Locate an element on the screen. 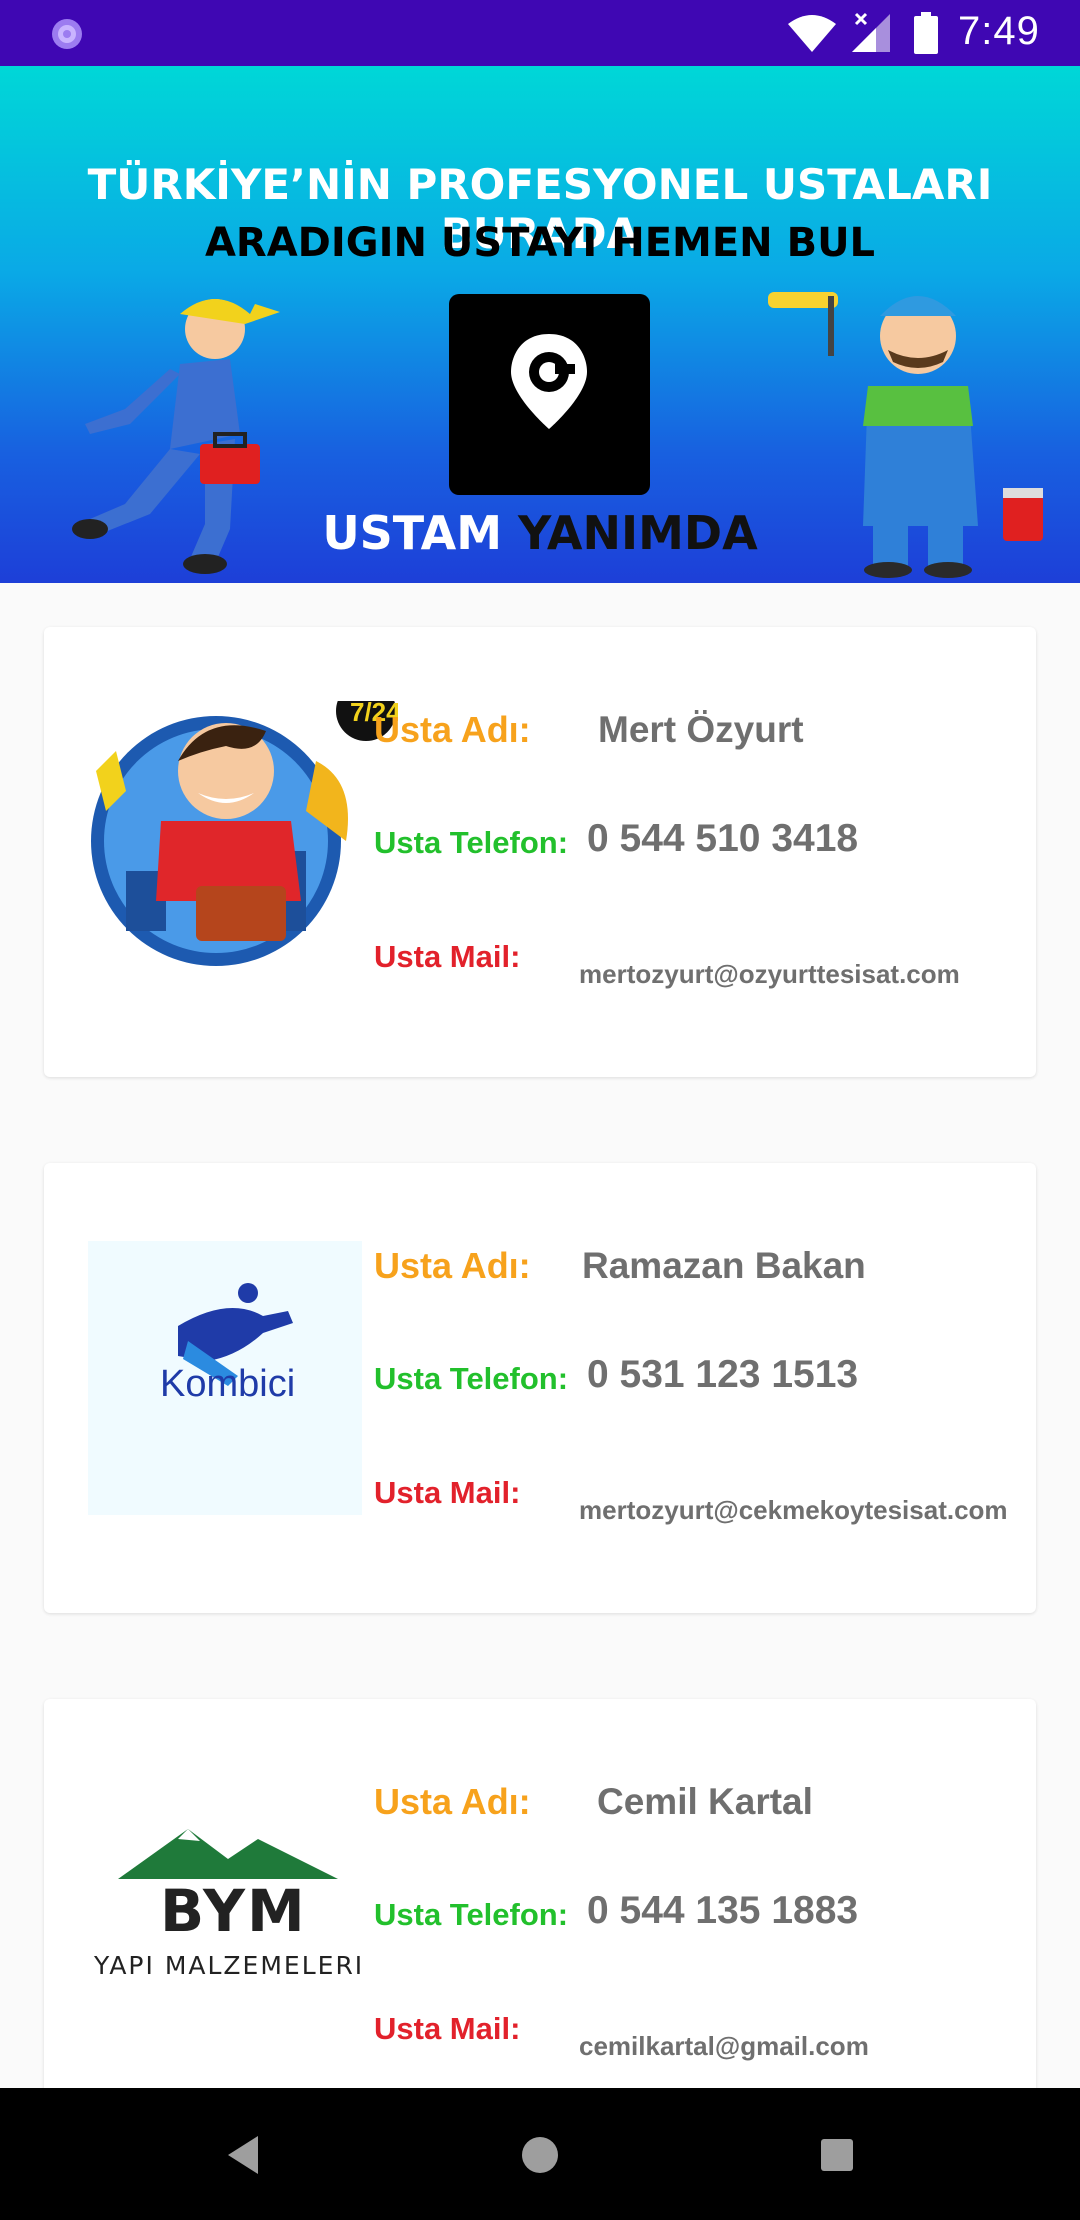 Image resolution: width=1080 pixels, height=2220 pixels. wrench-location-icon is located at coordinates (549, 381).